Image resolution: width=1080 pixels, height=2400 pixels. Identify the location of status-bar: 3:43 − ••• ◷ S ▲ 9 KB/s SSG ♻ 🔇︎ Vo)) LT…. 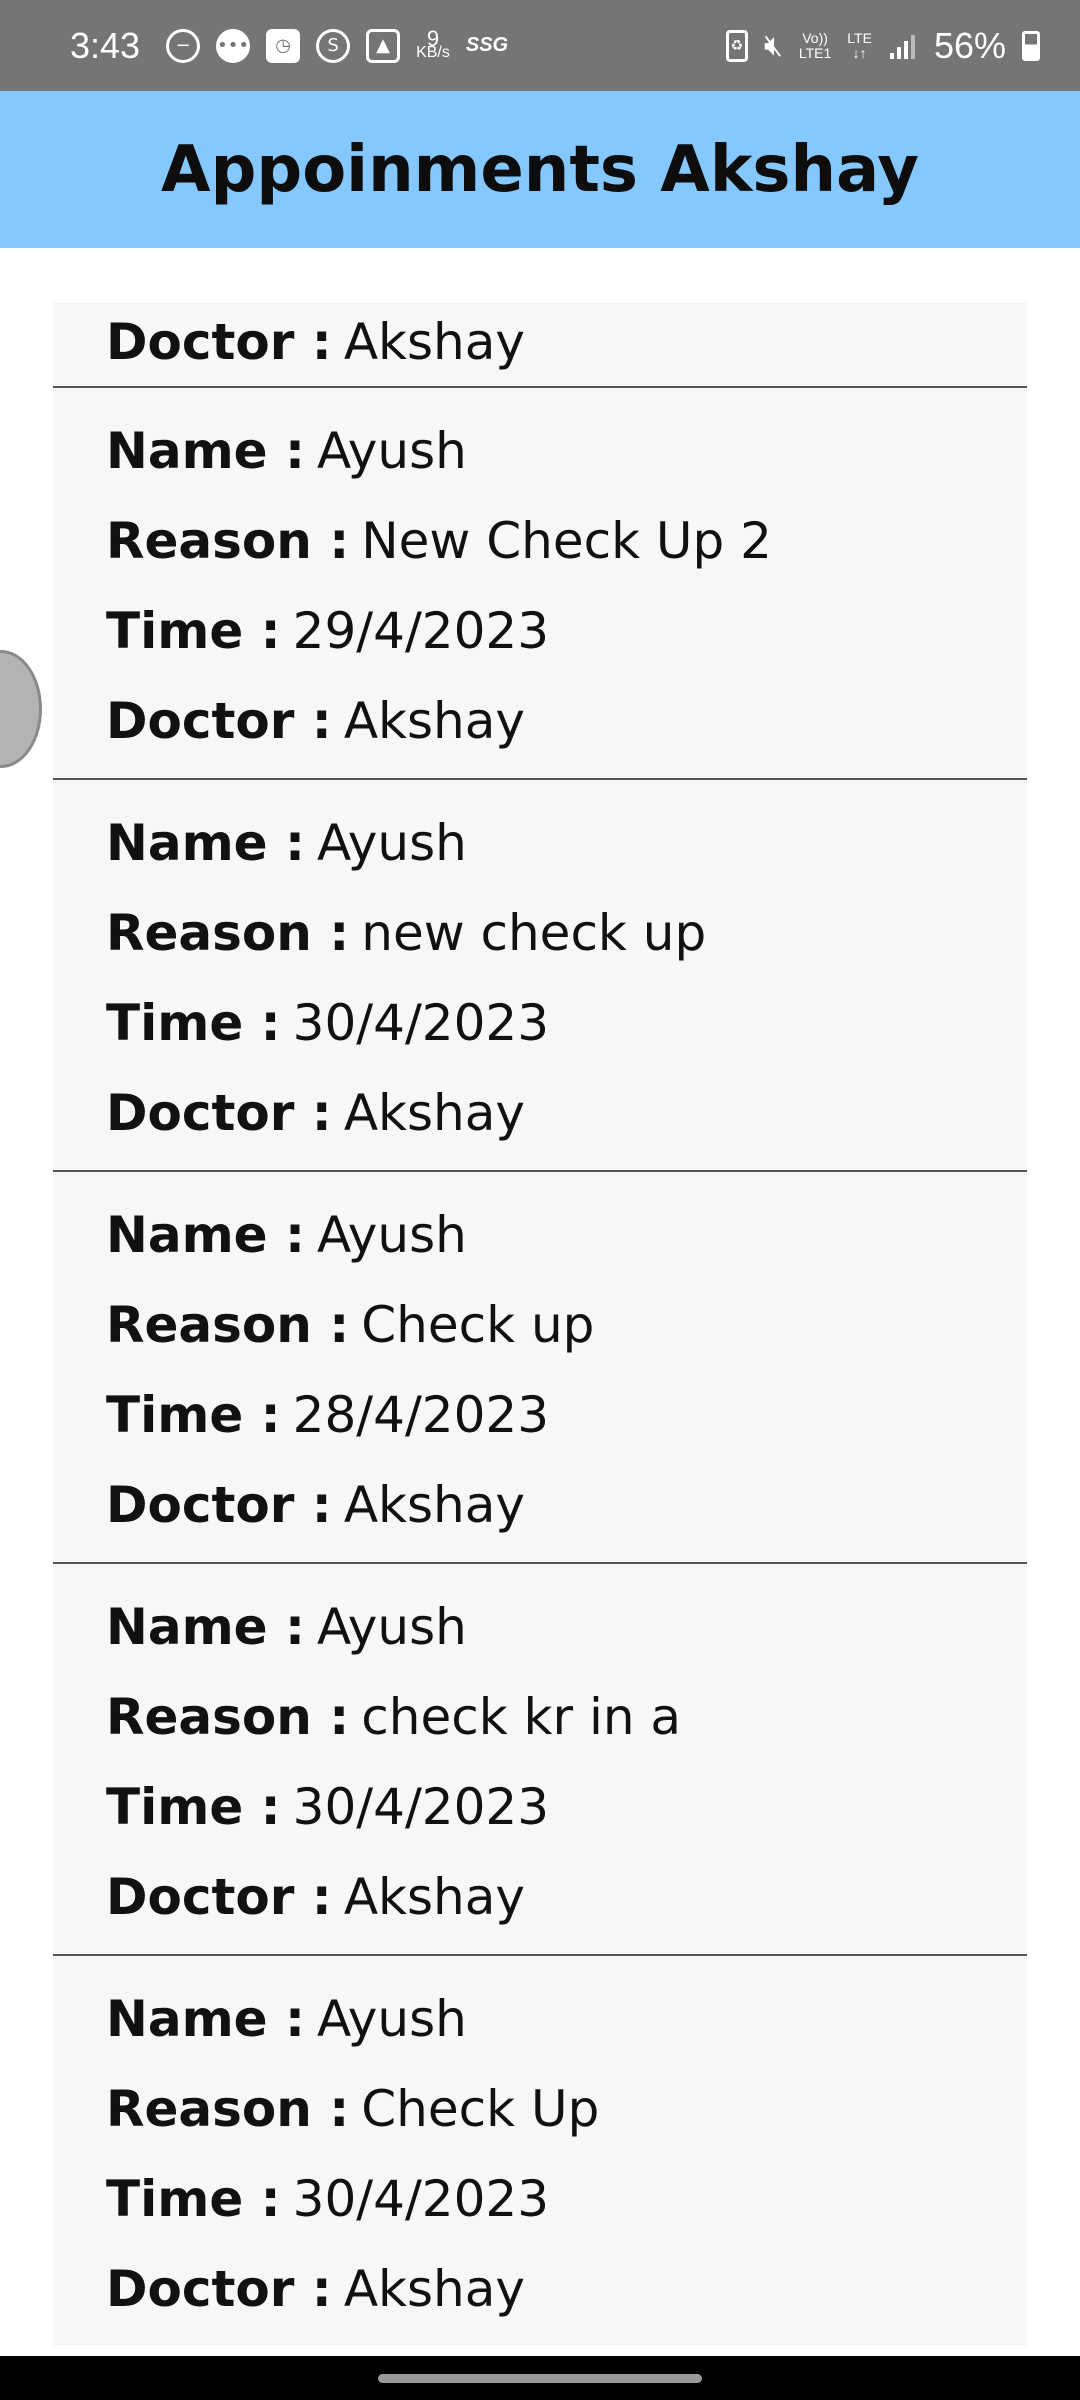
(540, 45).